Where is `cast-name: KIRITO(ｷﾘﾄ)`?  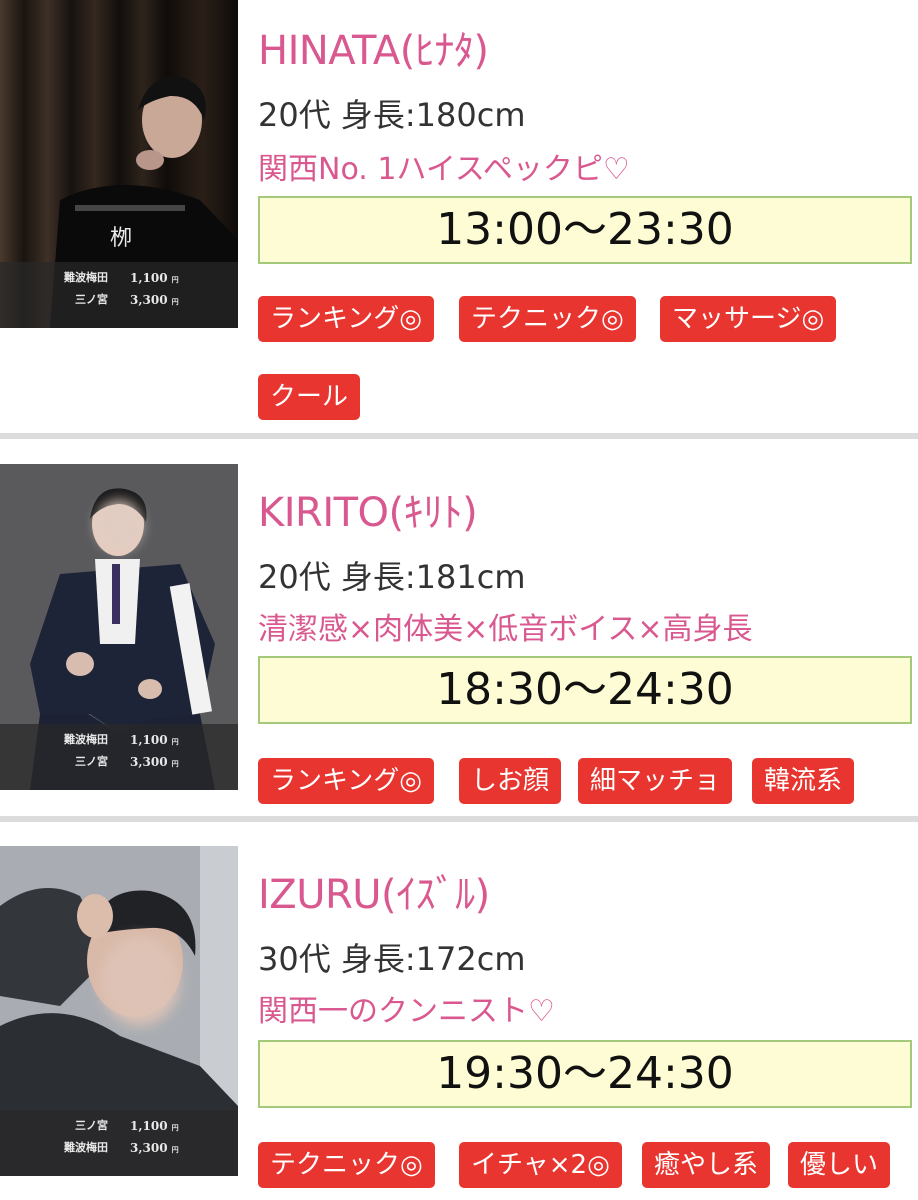
cast-name: KIRITO(ｷﾘﾄ) is located at coordinates (368, 509).